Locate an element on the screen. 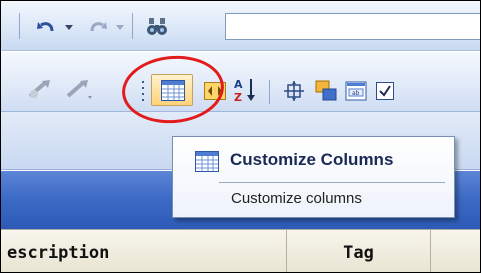 Image resolution: width=481 pixels, height=273 pixels. svg-text: ab is located at coordinates (356, 93).